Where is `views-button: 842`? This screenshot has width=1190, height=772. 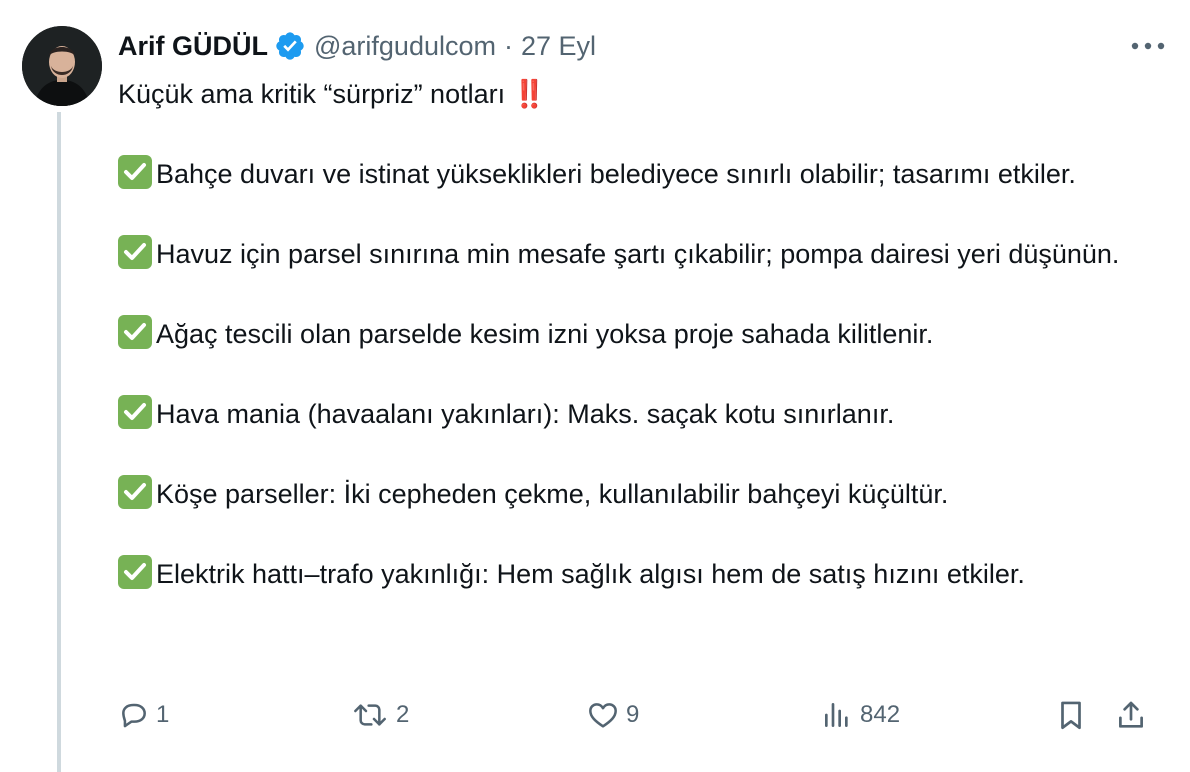
views-button: 842 is located at coordinates (860, 715).